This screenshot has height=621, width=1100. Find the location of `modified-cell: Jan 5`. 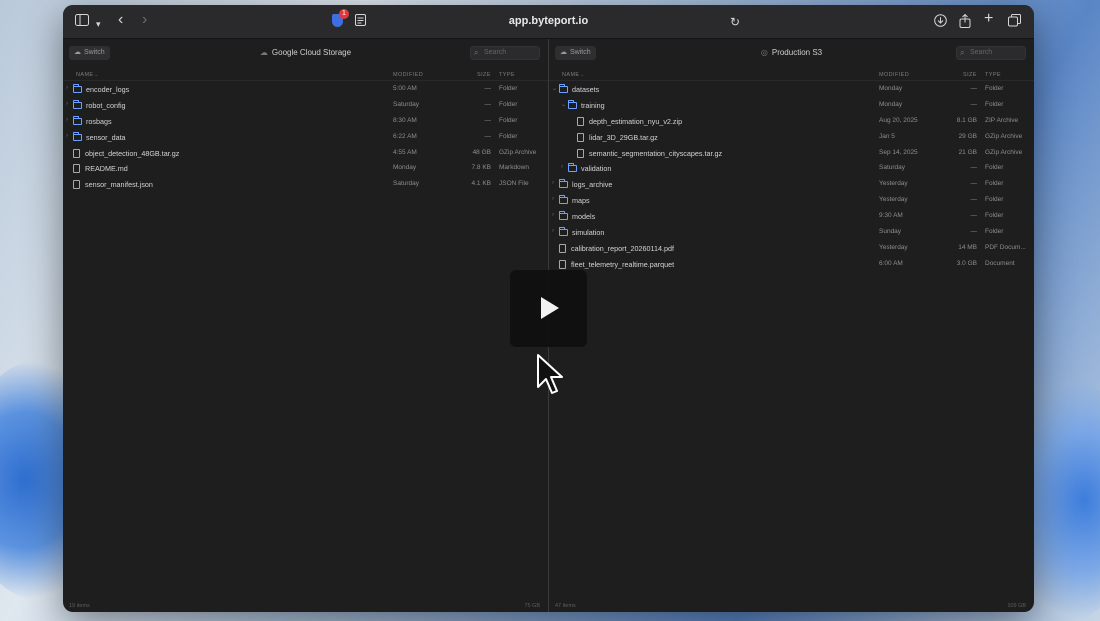

modified-cell: Jan 5 is located at coordinates (887, 136).